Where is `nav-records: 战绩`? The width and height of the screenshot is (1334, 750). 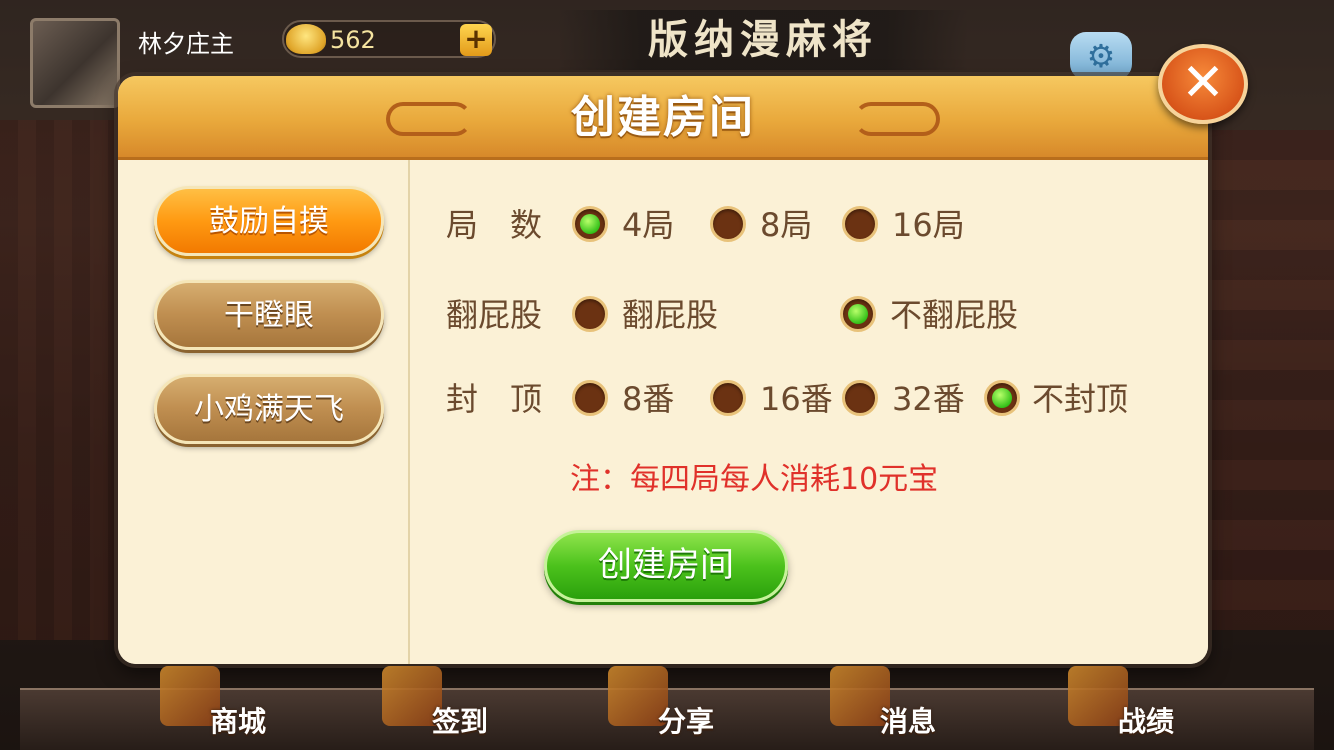 nav-records: 战绩 is located at coordinates (1148, 708).